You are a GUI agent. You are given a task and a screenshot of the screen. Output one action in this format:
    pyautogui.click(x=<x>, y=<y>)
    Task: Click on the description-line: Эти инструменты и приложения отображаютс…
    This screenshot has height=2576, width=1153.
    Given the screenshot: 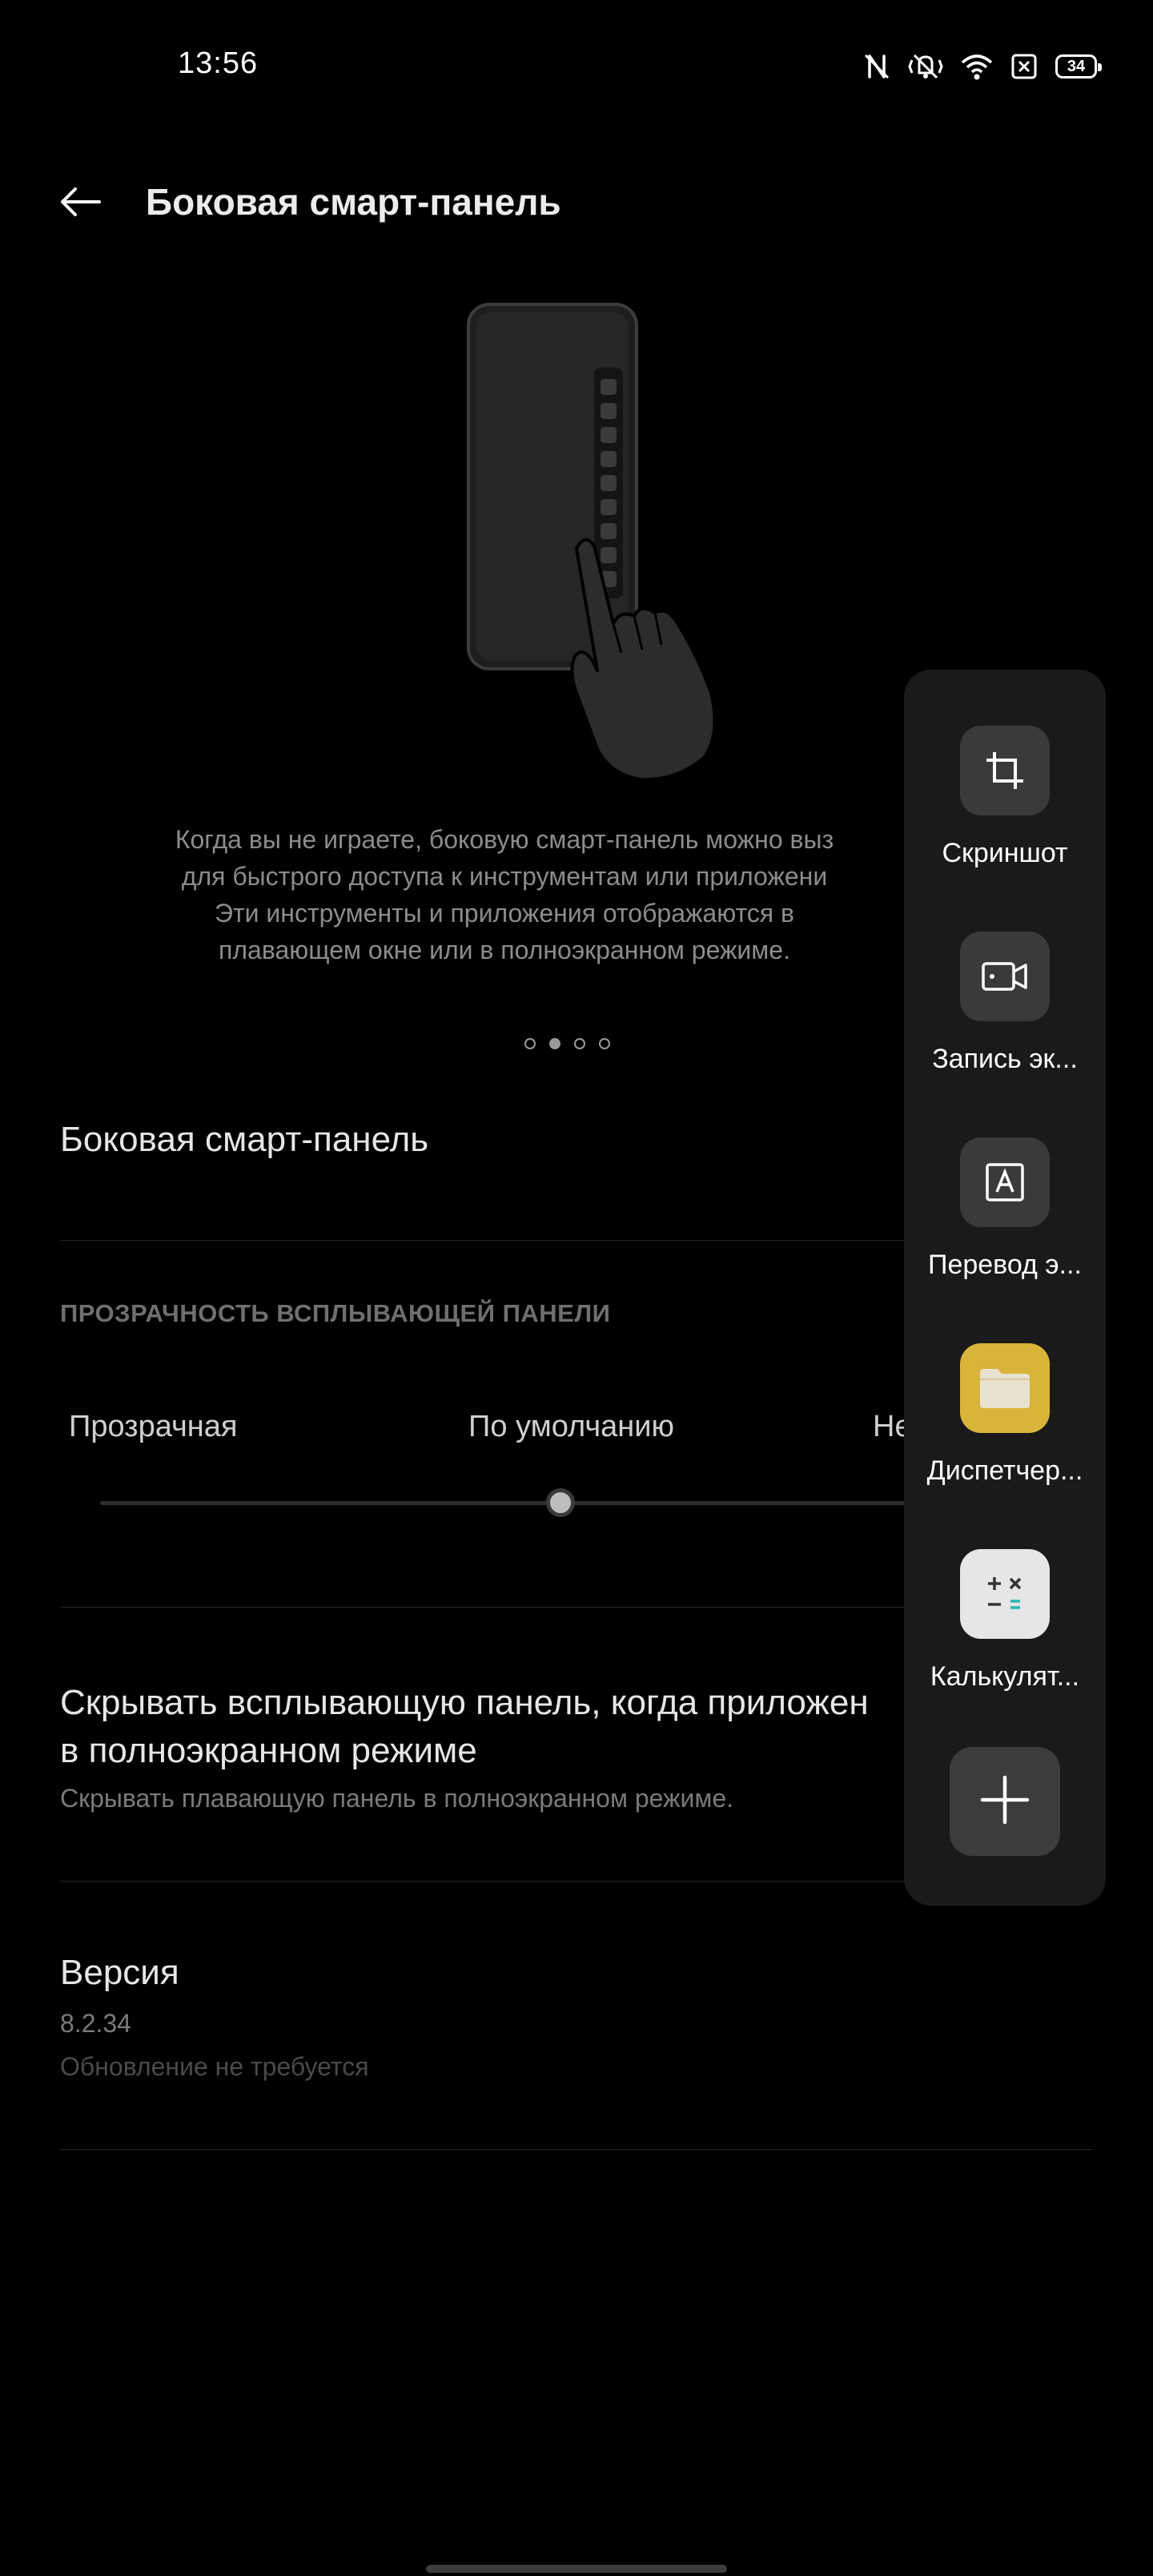 What is the action you would take?
    pyautogui.click(x=505, y=914)
    